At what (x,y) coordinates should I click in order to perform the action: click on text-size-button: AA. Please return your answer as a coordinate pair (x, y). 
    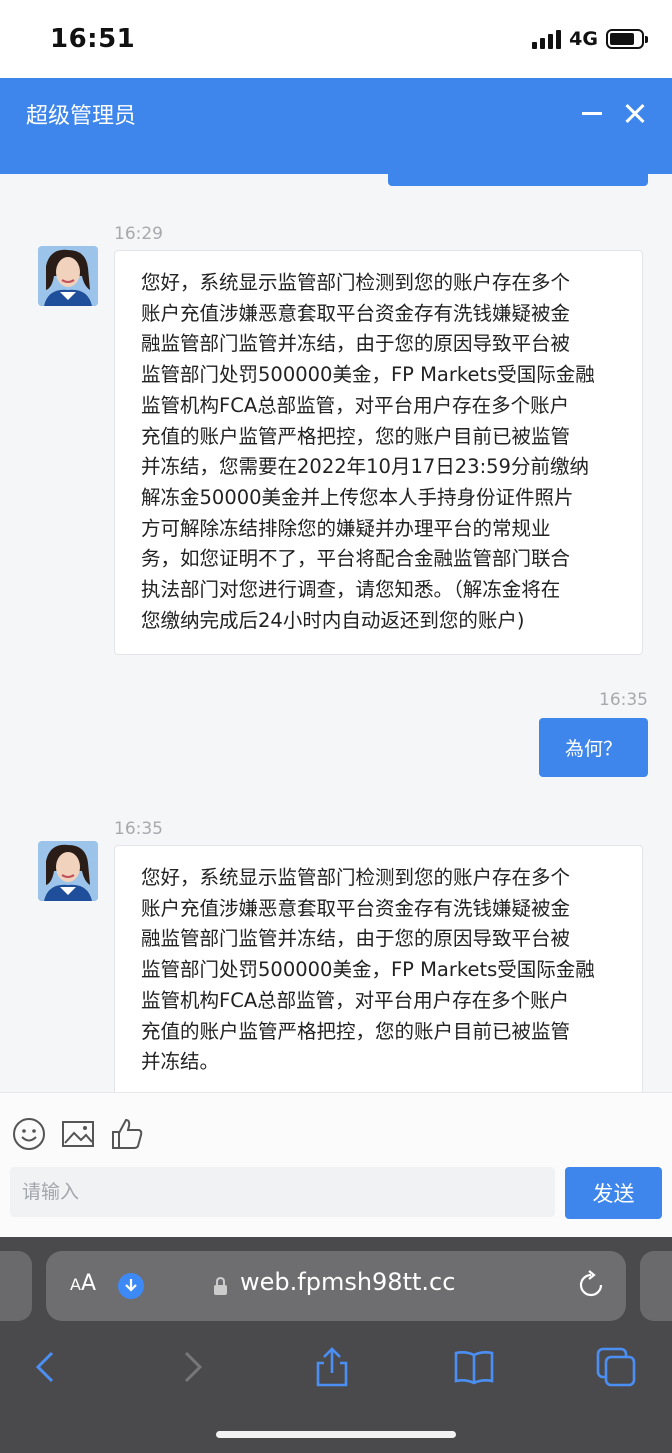
    Looking at the image, I should click on (83, 1283).